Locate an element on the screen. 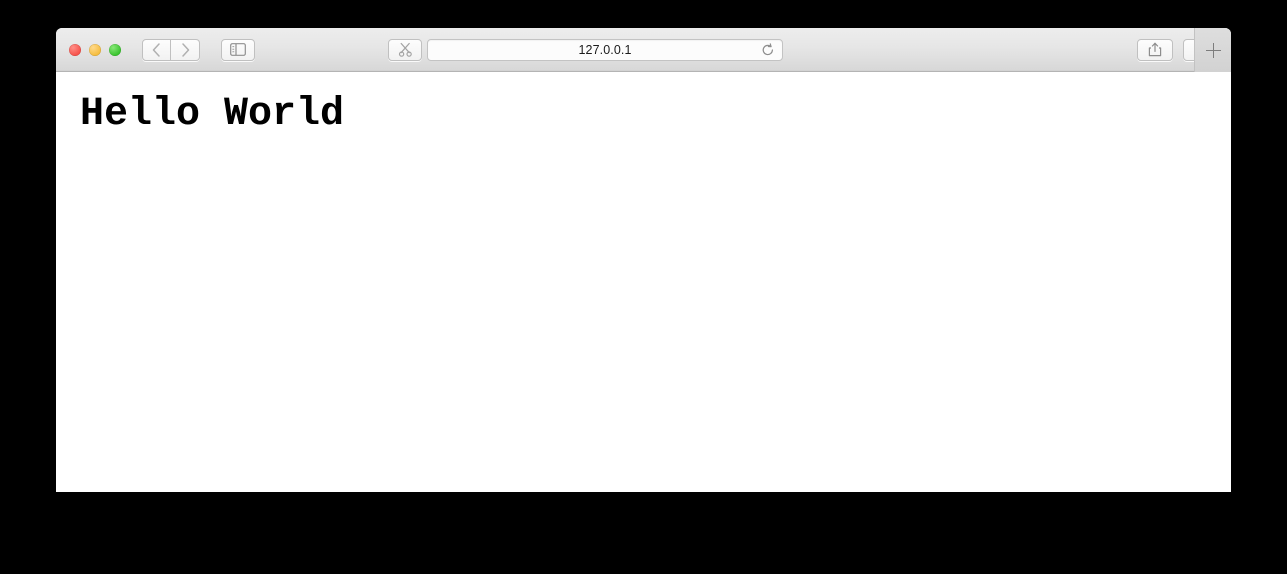 This screenshot has width=1287, height=574. navigation-button-group is located at coordinates (171, 49).